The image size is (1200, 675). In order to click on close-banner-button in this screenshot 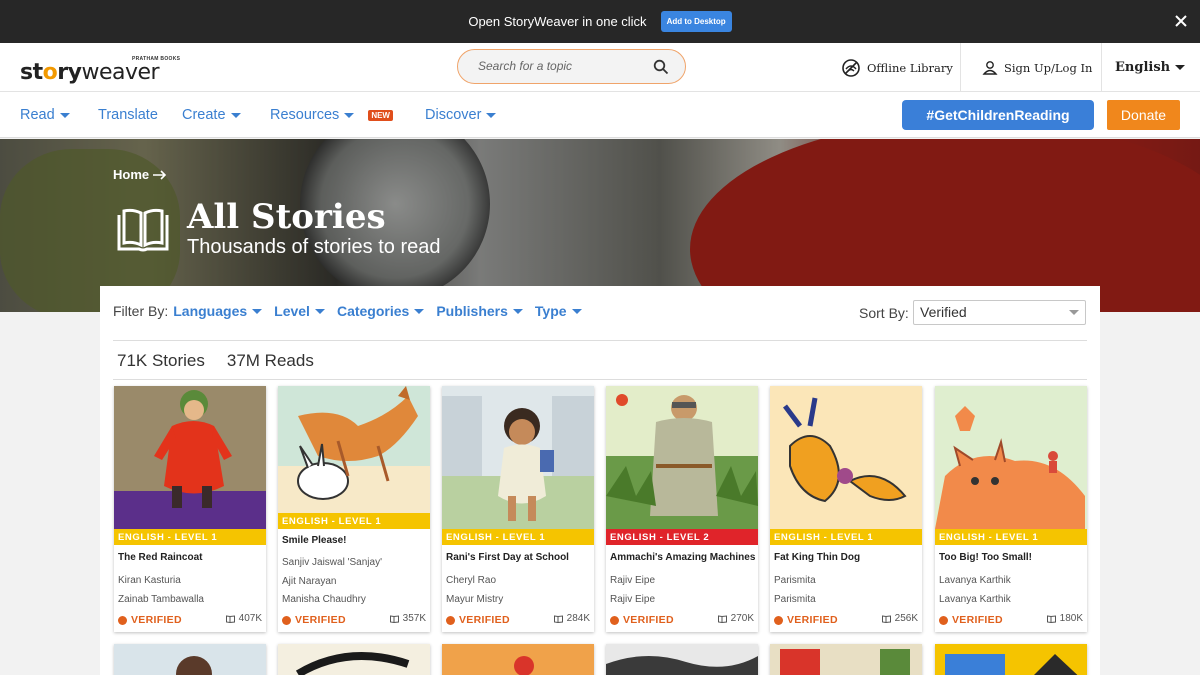, I will do `click(1182, 21)`.